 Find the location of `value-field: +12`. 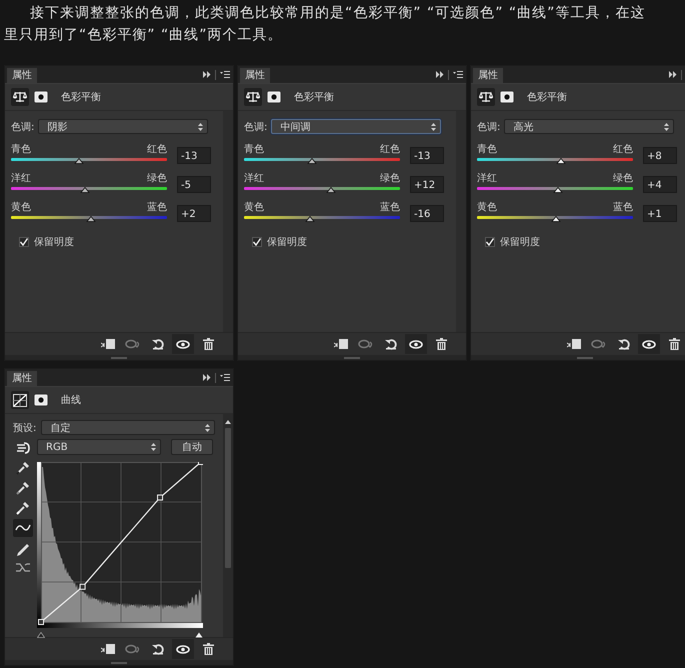

value-field: +12 is located at coordinates (427, 184).